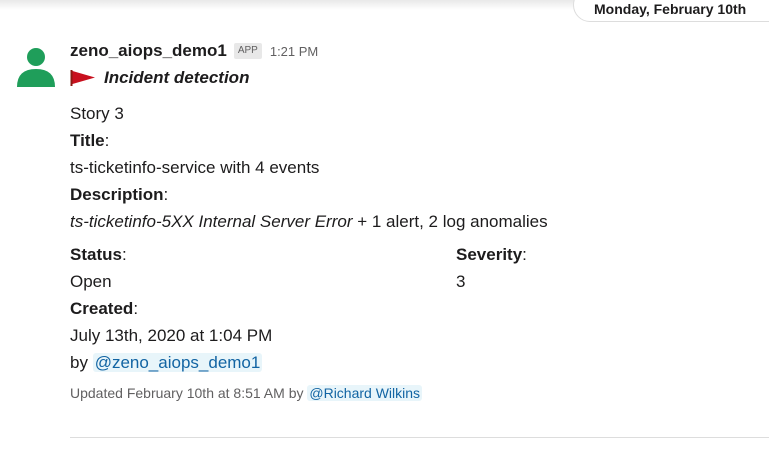  I want to click on created-by-prefix: by, so click(81, 362).